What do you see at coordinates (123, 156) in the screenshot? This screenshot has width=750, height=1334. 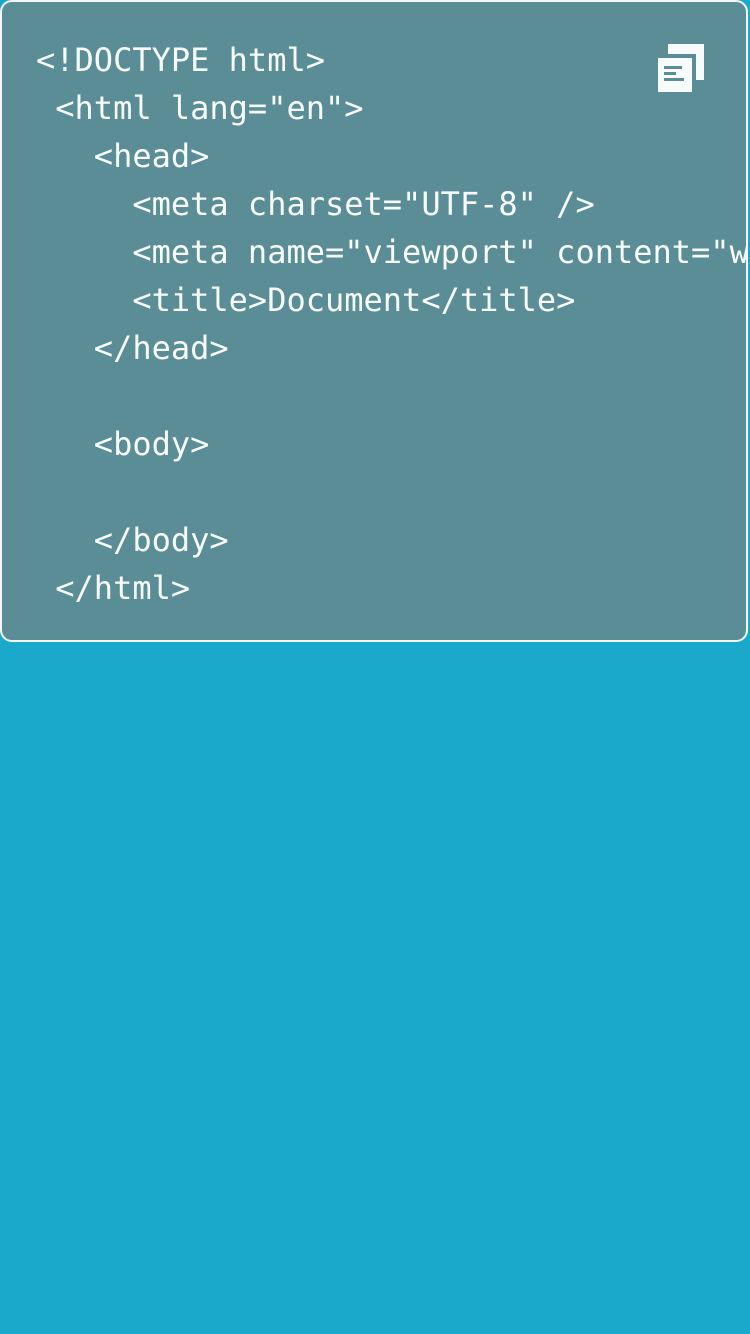 I see `code-line-3: <head>` at bounding box center [123, 156].